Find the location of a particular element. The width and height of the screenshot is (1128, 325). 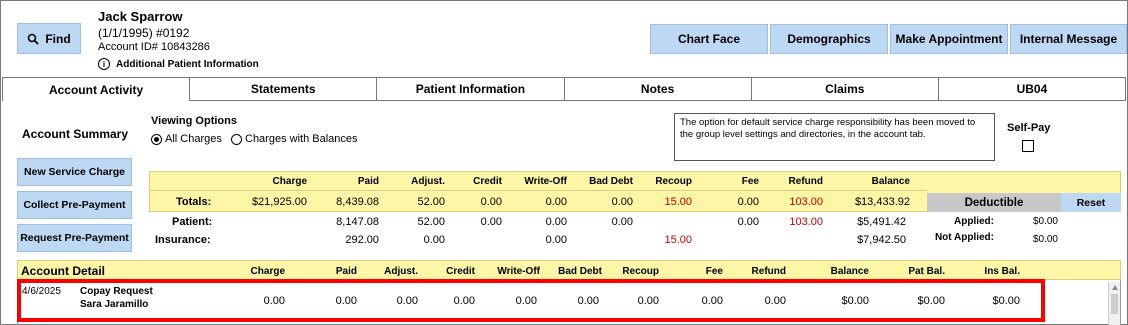

detail-header-recoup: Recoup is located at coordinates (640, 271).